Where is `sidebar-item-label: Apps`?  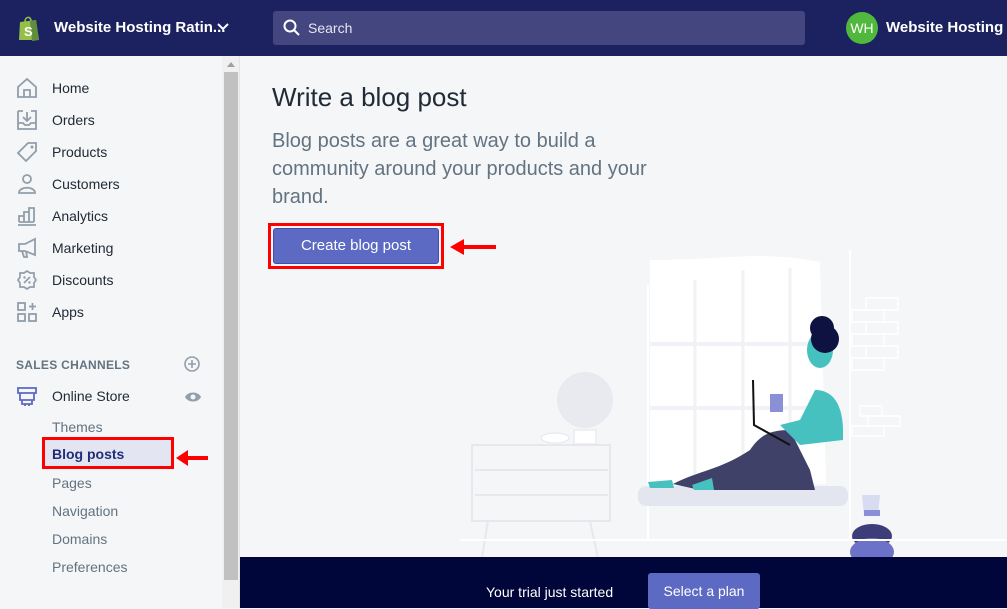
sidebar-item-label: Apps is located at coordinates (68, 312).